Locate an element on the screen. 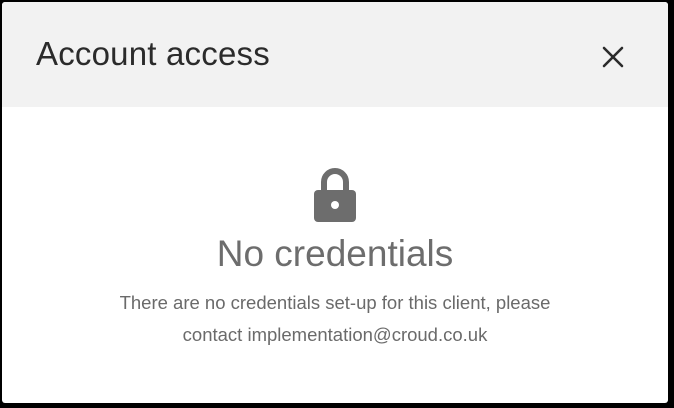 This screenshot has height=408, width=674. close-button is located at coordinates (613, 57).